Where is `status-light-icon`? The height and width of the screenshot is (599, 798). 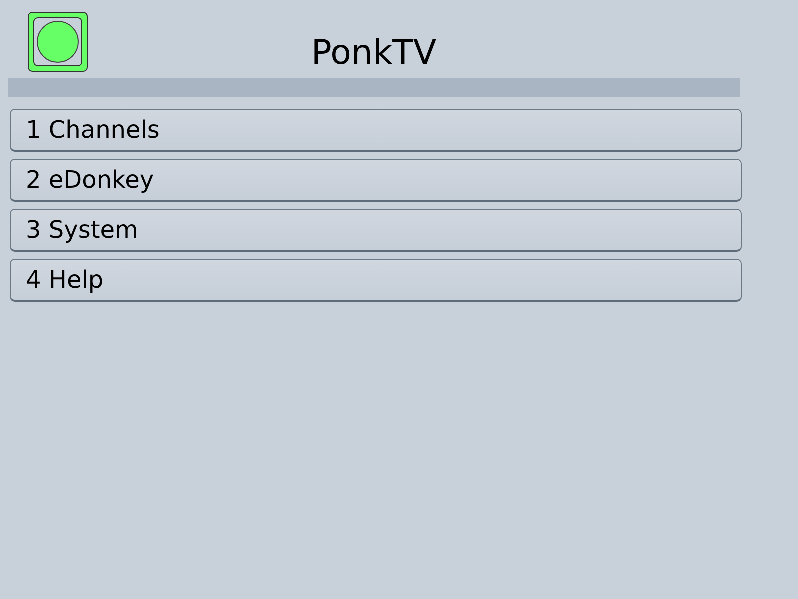 status-light-icon is located at coordinates (58, 42).